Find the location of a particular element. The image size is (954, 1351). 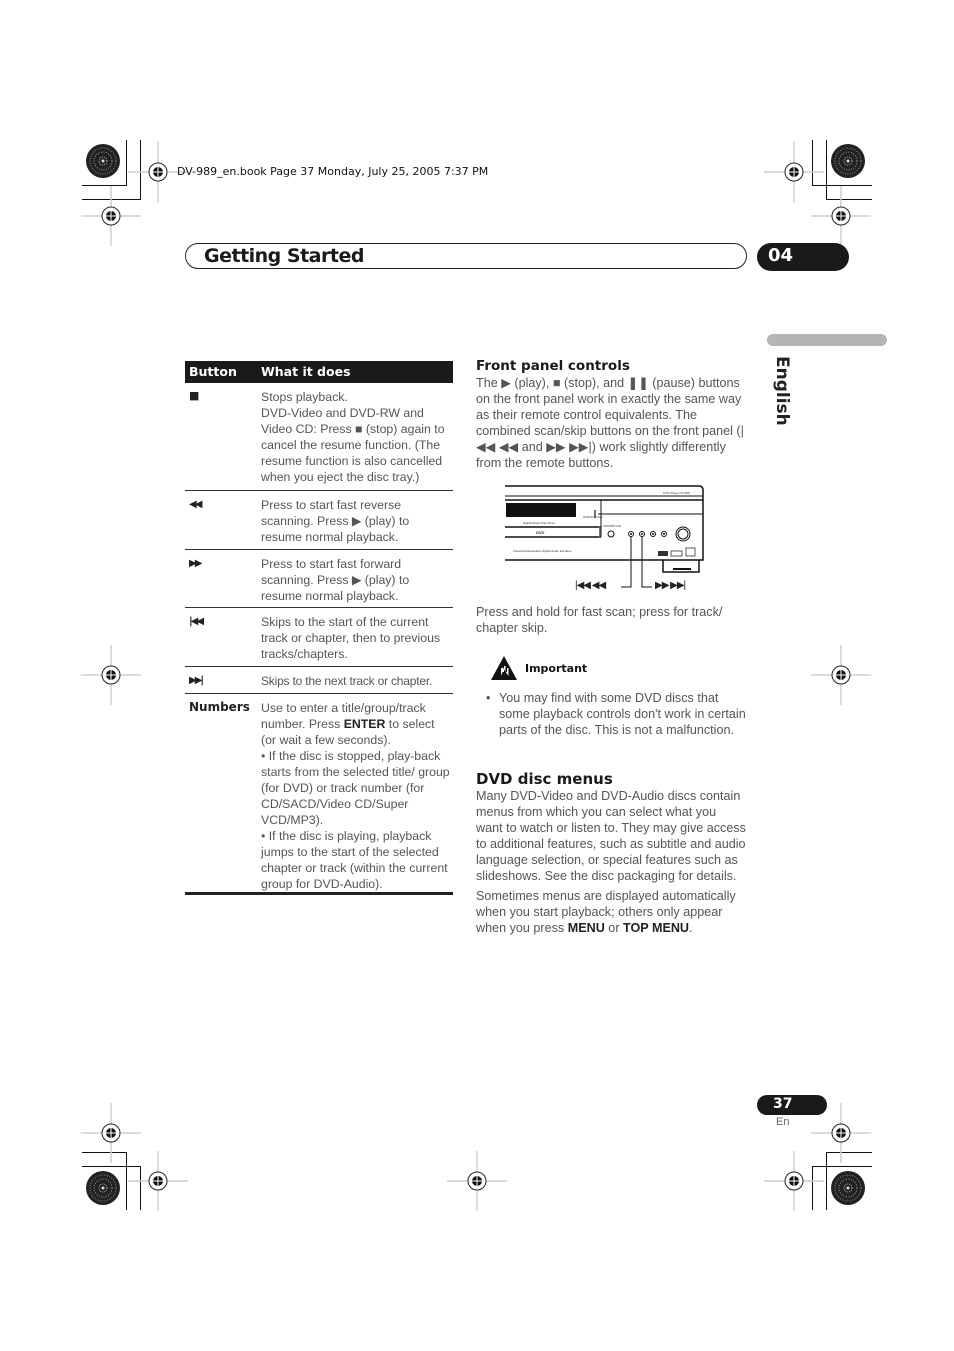

row-description: Skips to the next track or chapter. is located at coordinates (357, 681).